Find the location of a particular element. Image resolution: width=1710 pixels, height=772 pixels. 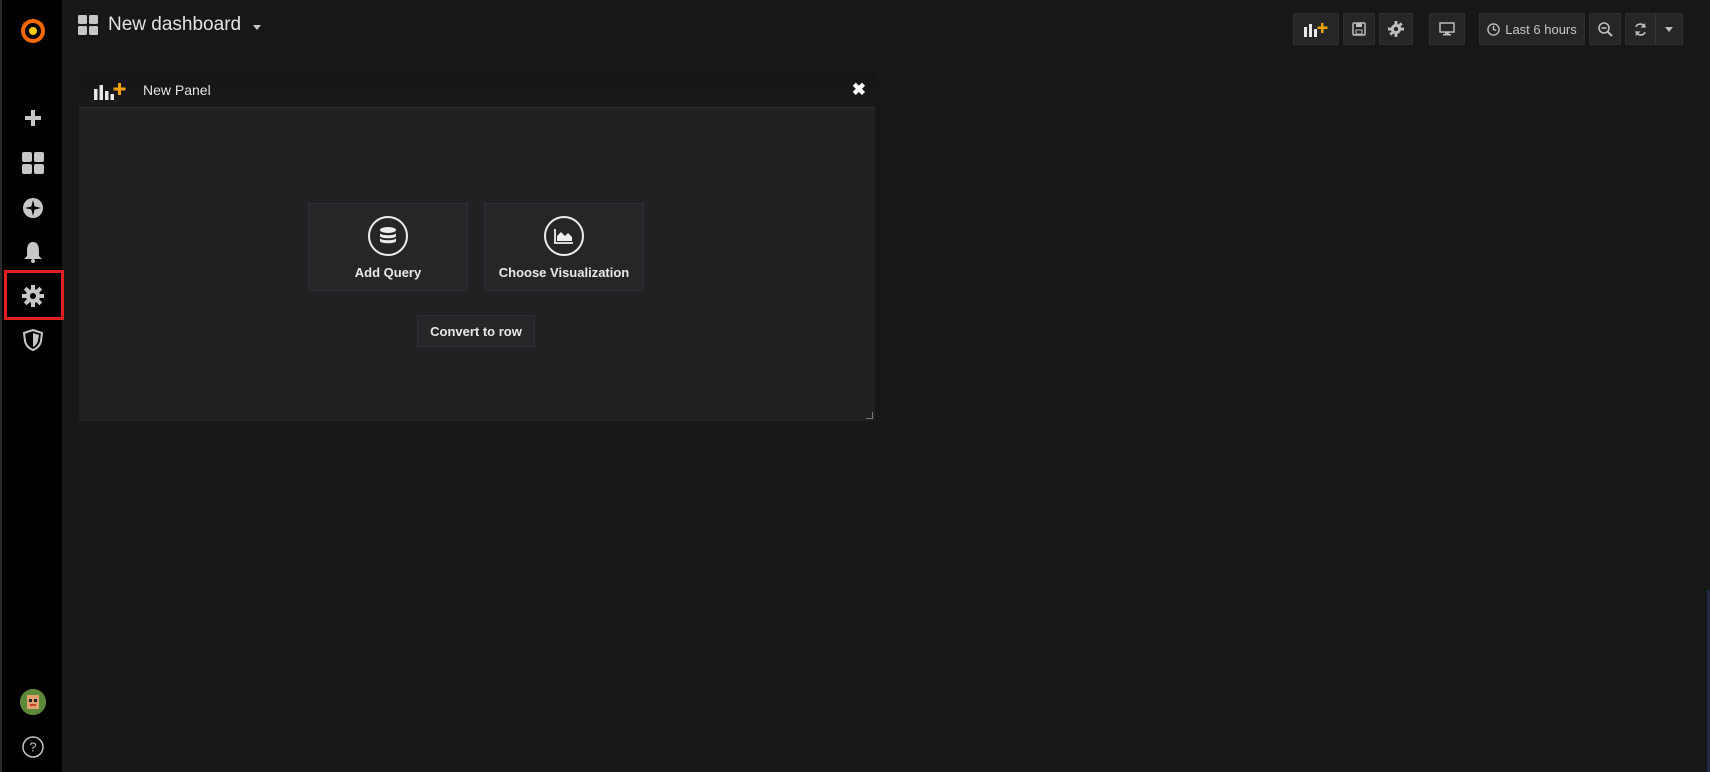

resize-handle is located at coordinates (869, 415).